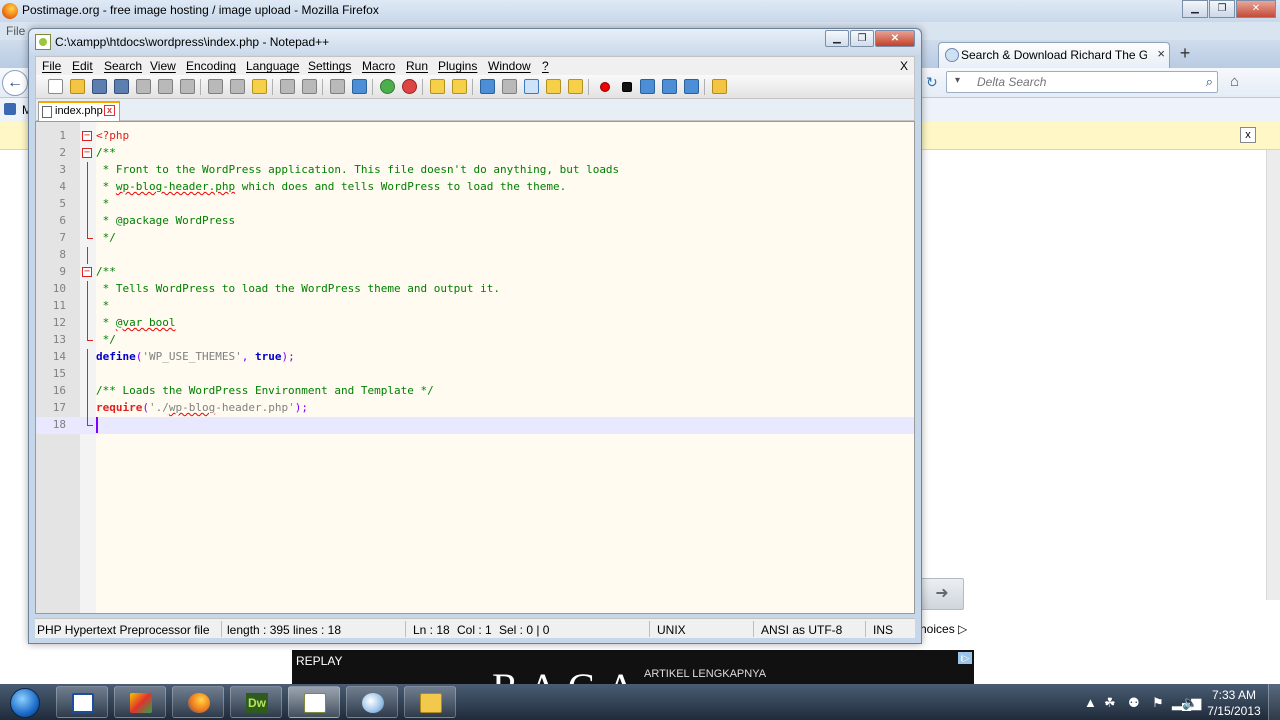 The width and height of the screenshot is (1280, 720). I want to click on taskbar-app-media-player, so click(140, 702).